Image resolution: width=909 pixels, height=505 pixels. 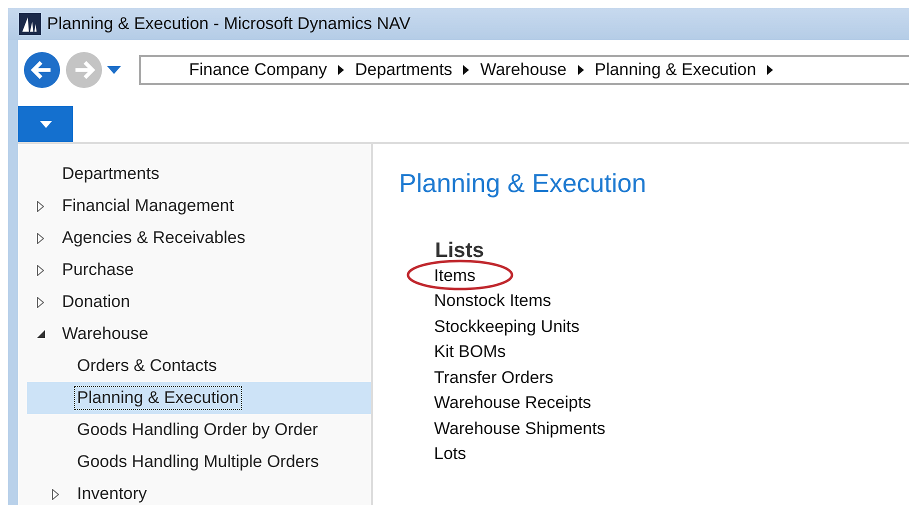 I want to click on caret-icon, so click(x=46, y=124).